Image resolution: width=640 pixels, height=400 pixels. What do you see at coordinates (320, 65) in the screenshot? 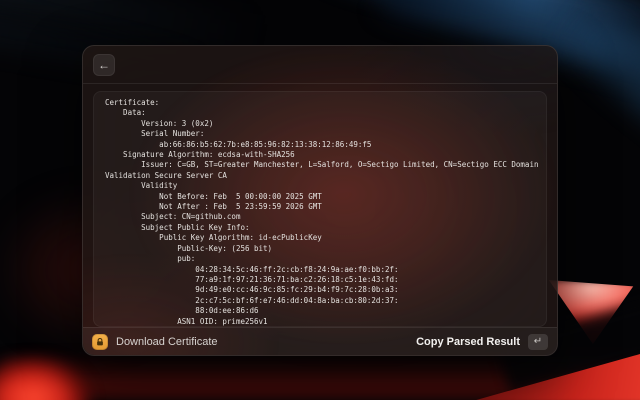
I see `window-header: ←` at bounding box center [320, 65].